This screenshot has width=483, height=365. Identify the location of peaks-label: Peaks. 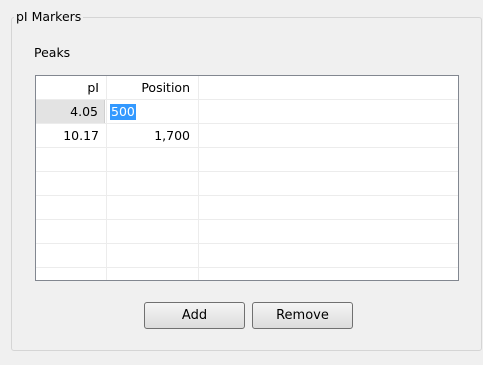
(52, 52).